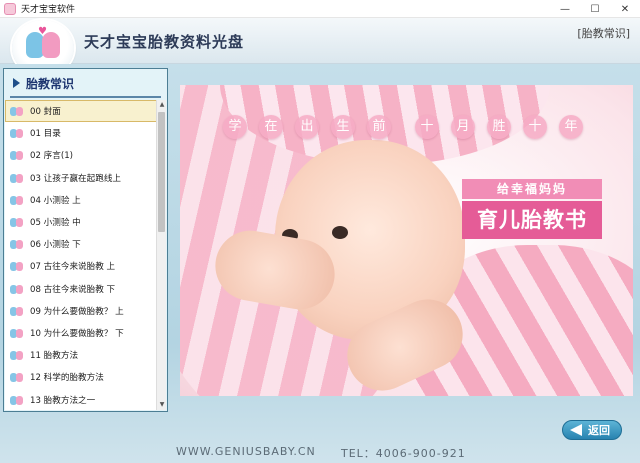 This screenshot has height=463, width=640. Describe the element at coordinates (532, 220) in the screenshot. I see `book-title-box: 育儿胎教书` at that location.